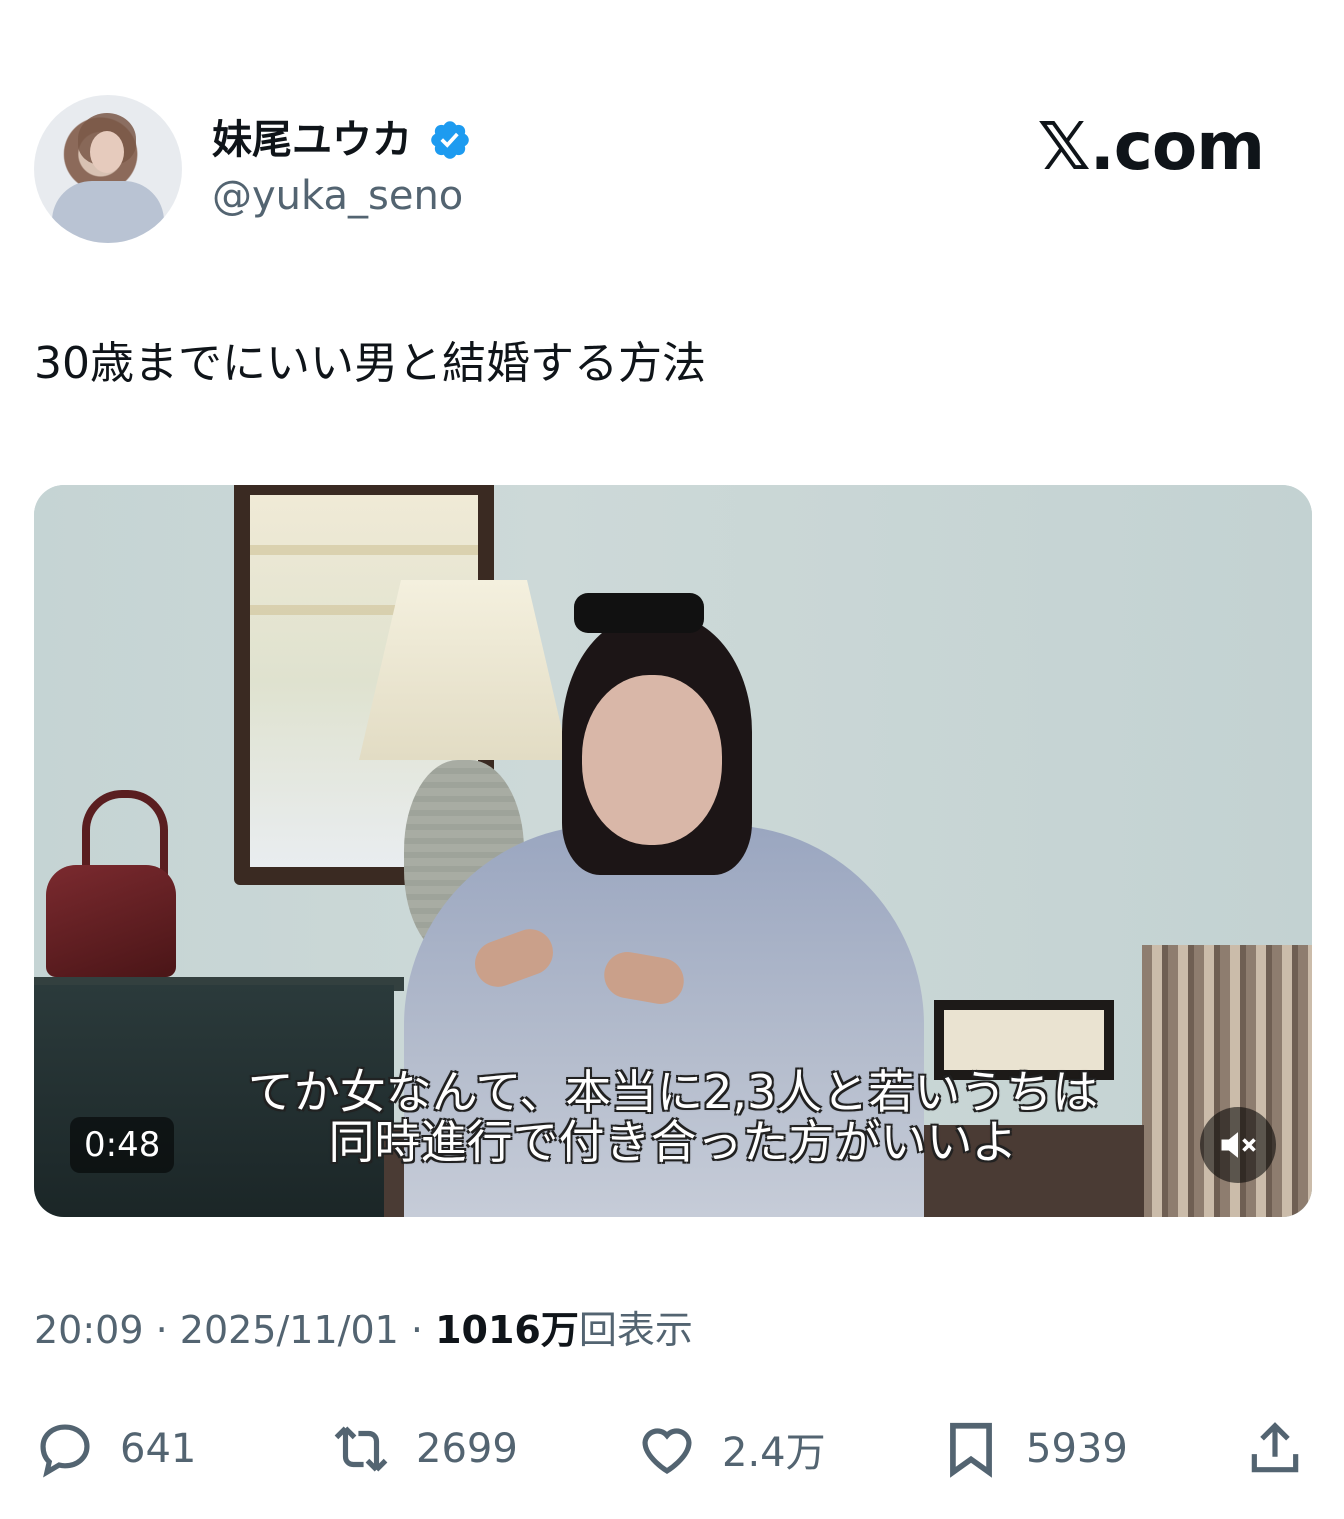 The width and height of the screenshot is (1344, 1519). Describe the element at coordinates (635, 1330) in the screenshot. I see `view-label: 回表示` at that location.